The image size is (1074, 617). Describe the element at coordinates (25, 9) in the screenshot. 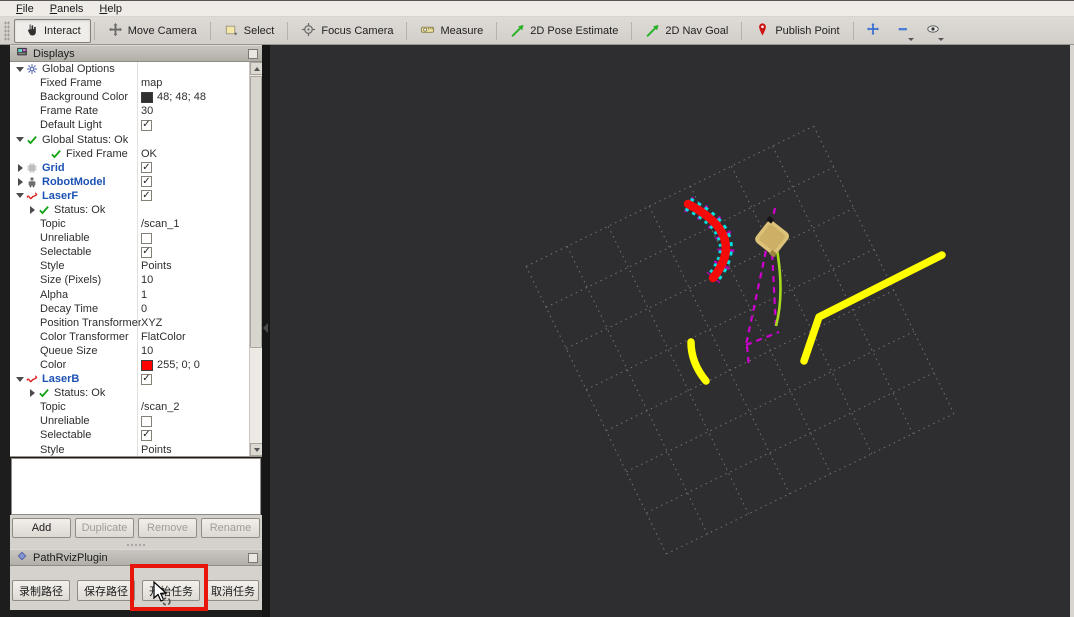

I see `menu-item-file: File` at that location.